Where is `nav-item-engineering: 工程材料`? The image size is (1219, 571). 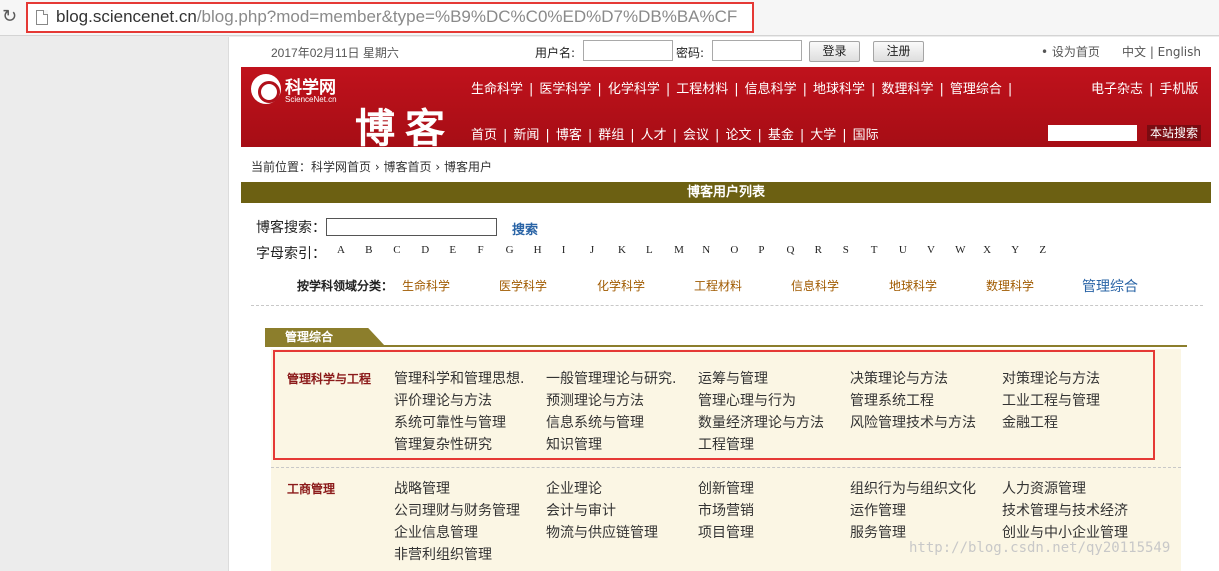
nav-item-engineering: 工程材料 is located at coordinates (702, 89).